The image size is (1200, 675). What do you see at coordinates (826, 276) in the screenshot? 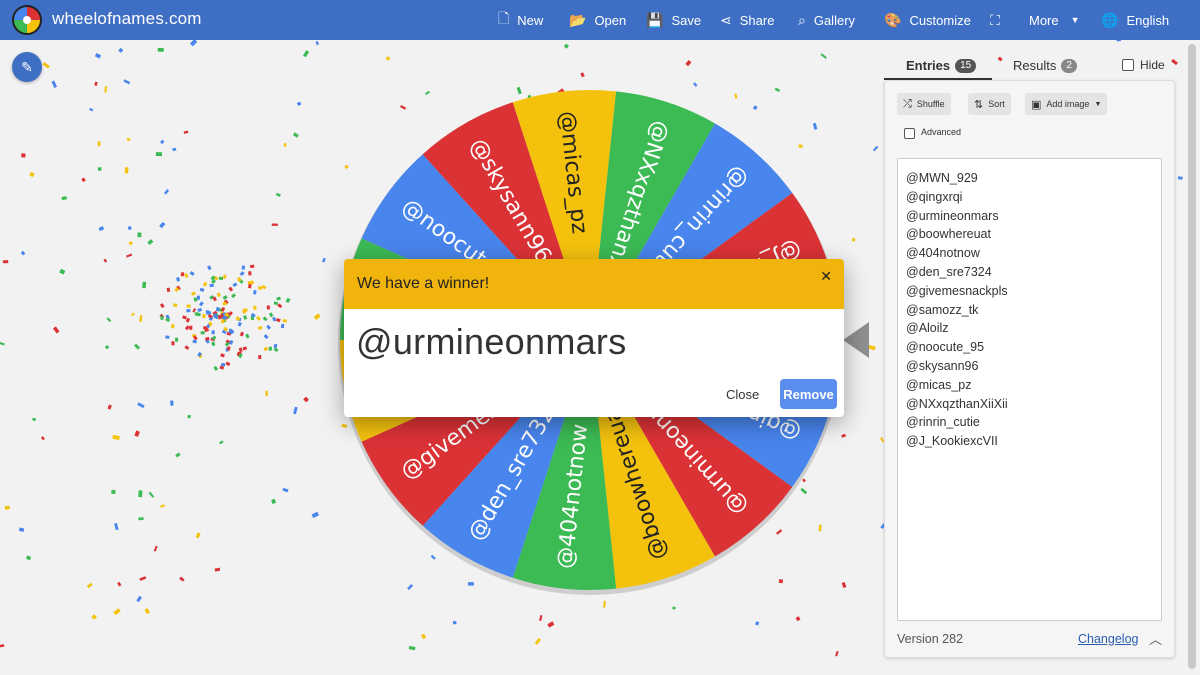
I see `close-icon: ✕` at bounding box center [826, 276].